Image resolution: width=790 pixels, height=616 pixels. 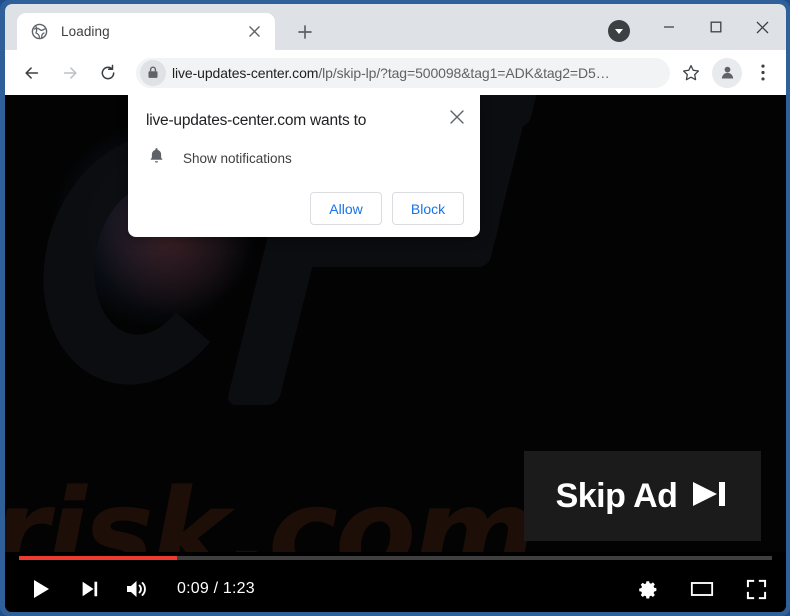 I want to click on maximize-button, so click(x=715, y=27).